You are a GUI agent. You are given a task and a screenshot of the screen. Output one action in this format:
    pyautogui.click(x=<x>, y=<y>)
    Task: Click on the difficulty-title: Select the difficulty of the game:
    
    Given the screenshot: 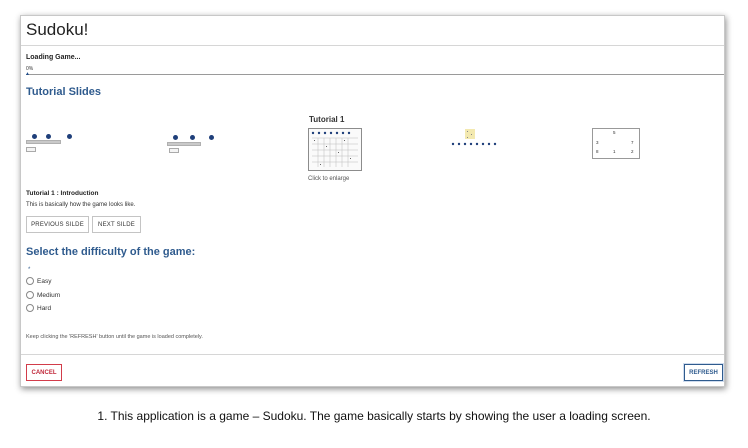 What is the action you would take?
    pyautogui.click(x=111, y=252)
    